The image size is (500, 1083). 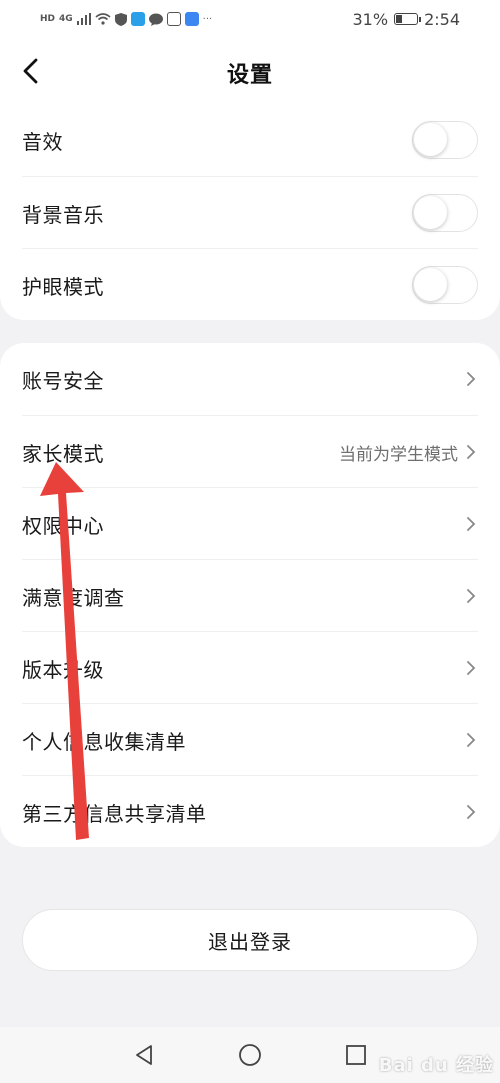 What do you see at coordinates (104, 741) in the screenshot?
I see `menu-item-label: 个人信息收集清单` at bounding box center [104, 741].